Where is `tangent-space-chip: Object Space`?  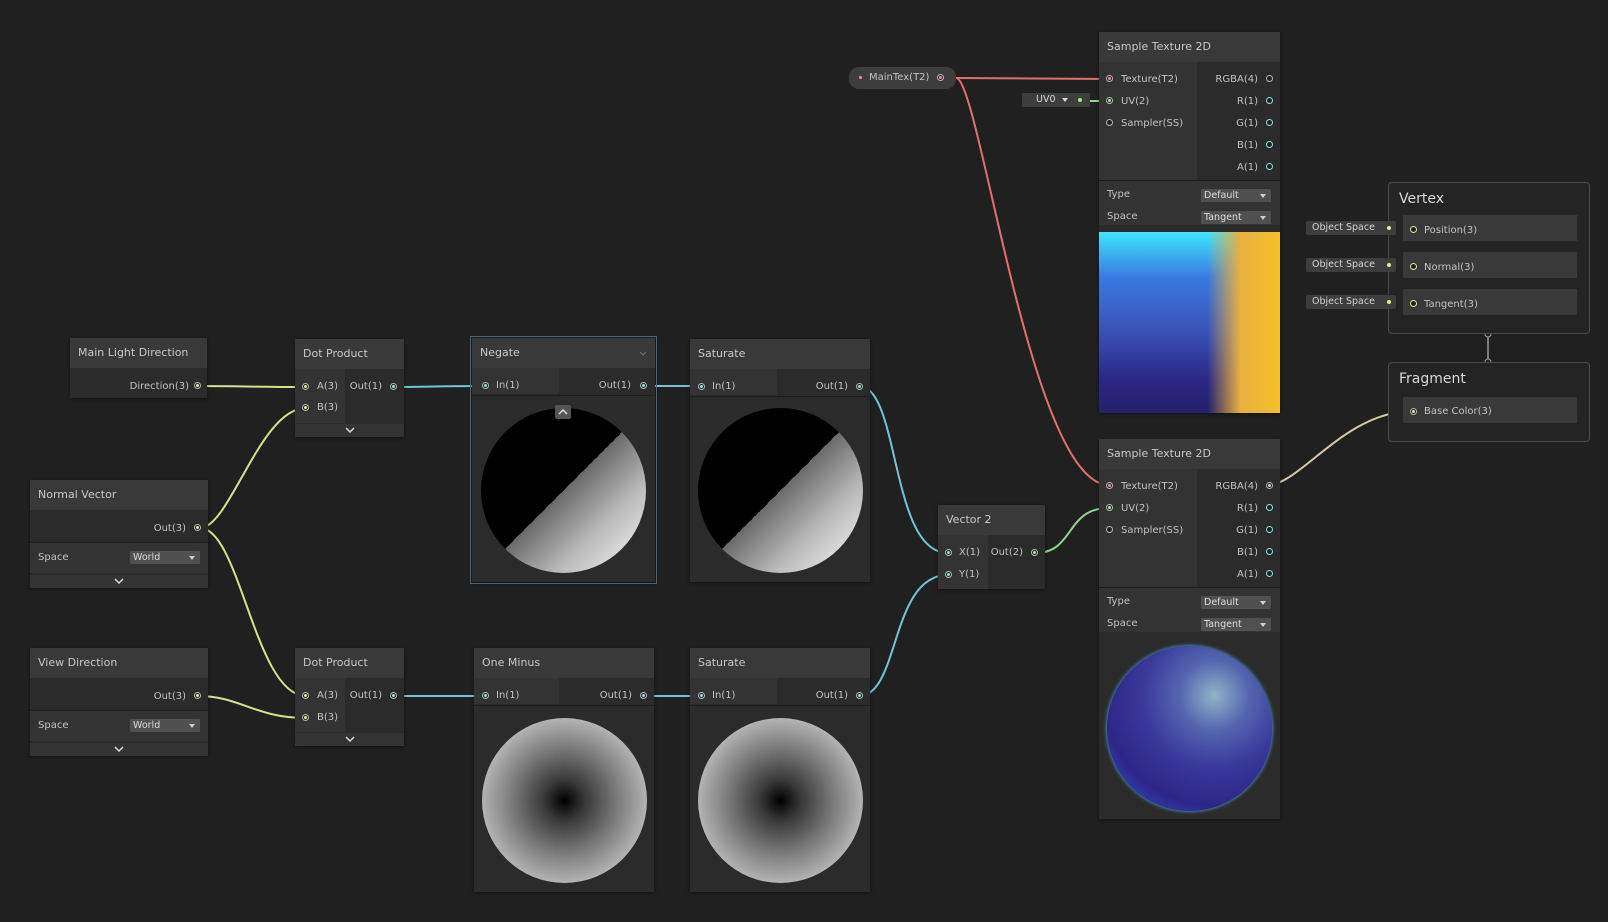 tangent-space-chip: Object Space is located at coordinates (1351, 302).